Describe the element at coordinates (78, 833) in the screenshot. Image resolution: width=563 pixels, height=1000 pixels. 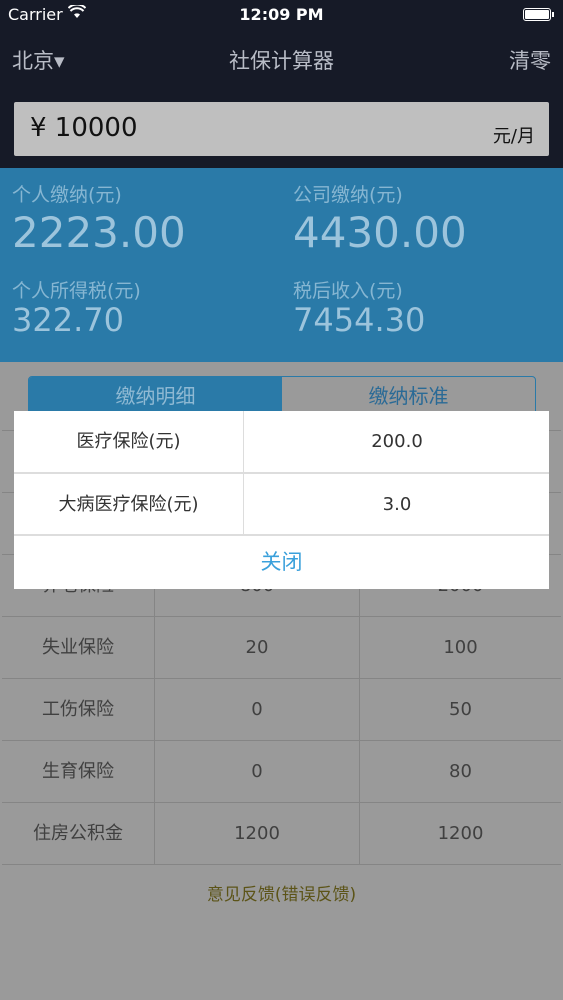
I see `row-name: 住房公积金` at that location.